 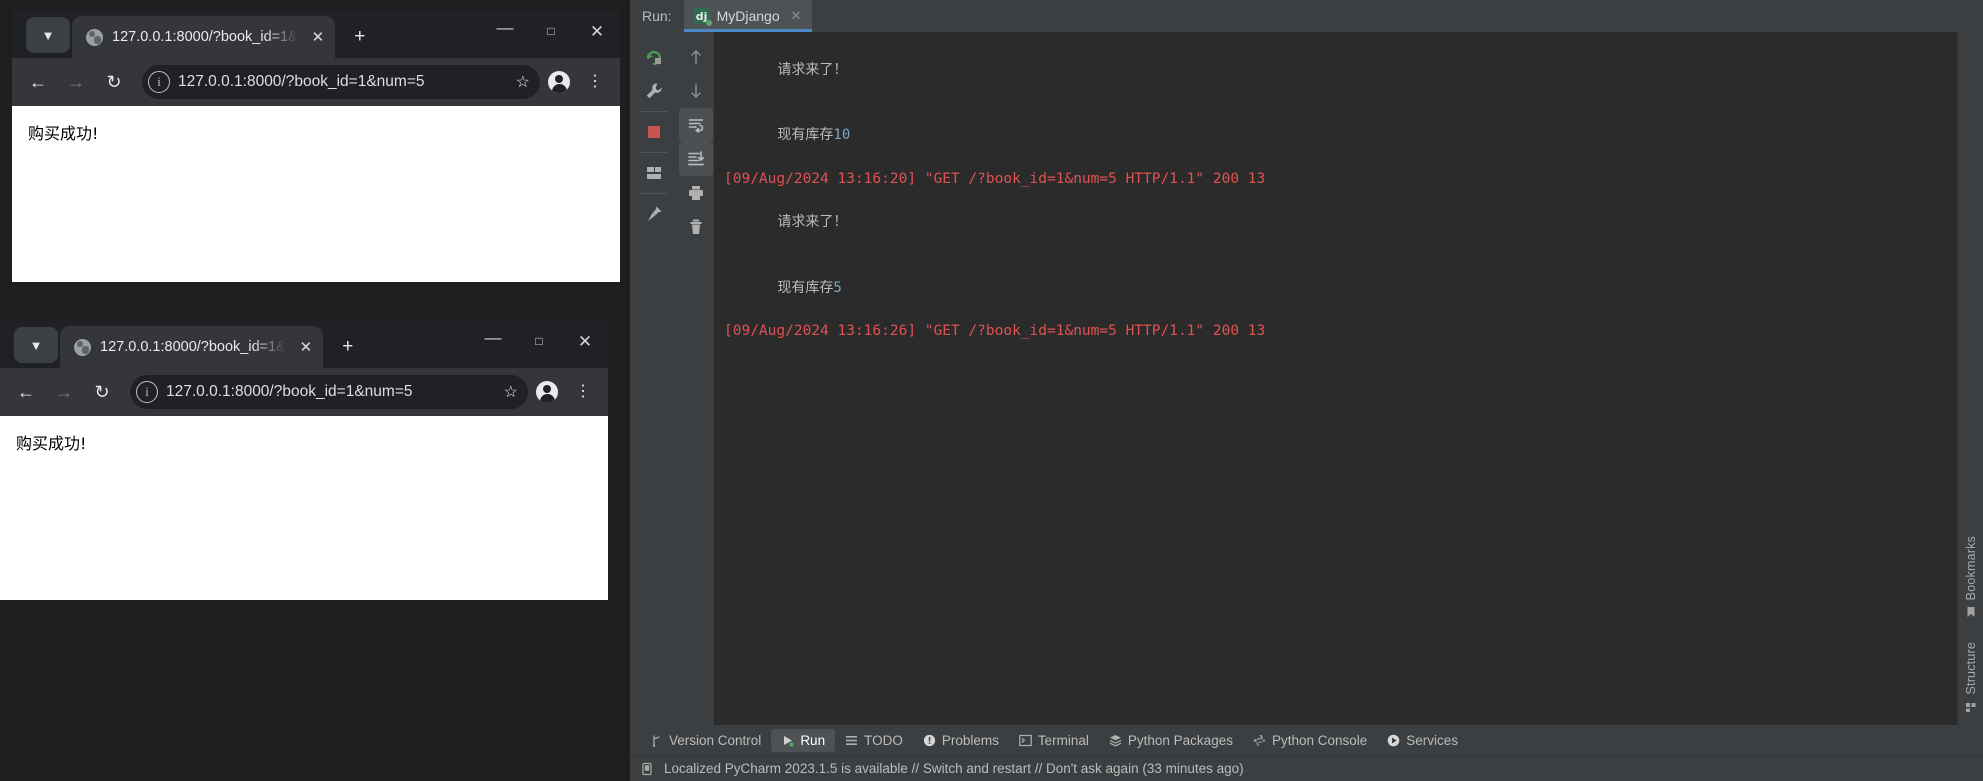 I want to click on branch-icon, so click(x=656, y=740).